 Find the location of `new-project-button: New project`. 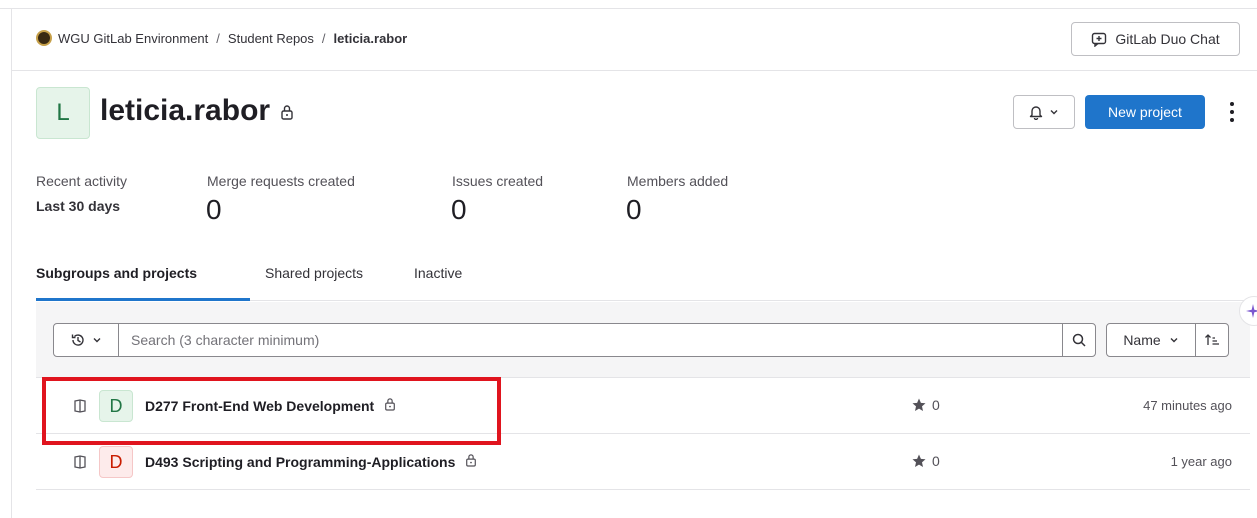

new-project-button: New project is located at coordinates (1145, 112).